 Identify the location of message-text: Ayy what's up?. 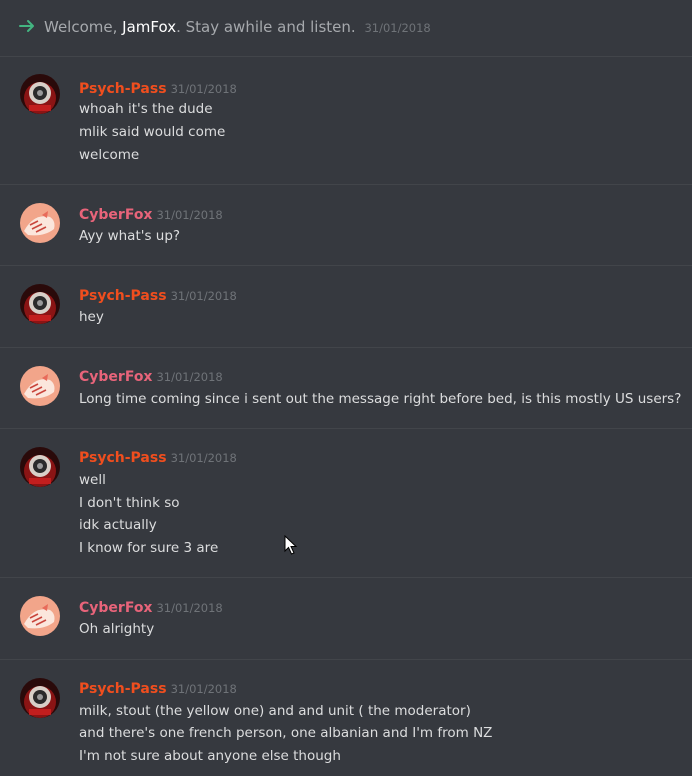
(130, 236).